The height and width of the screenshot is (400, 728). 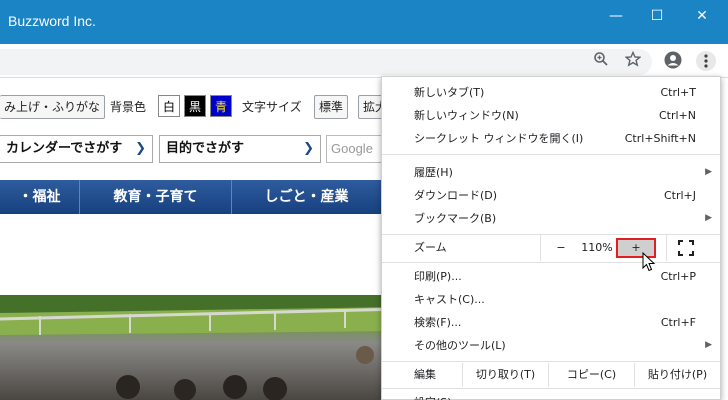 What do you see at coordinates (561, 248) in the screenshot?
I see `zoom-out-button: −` at bounding box center [561, 248].